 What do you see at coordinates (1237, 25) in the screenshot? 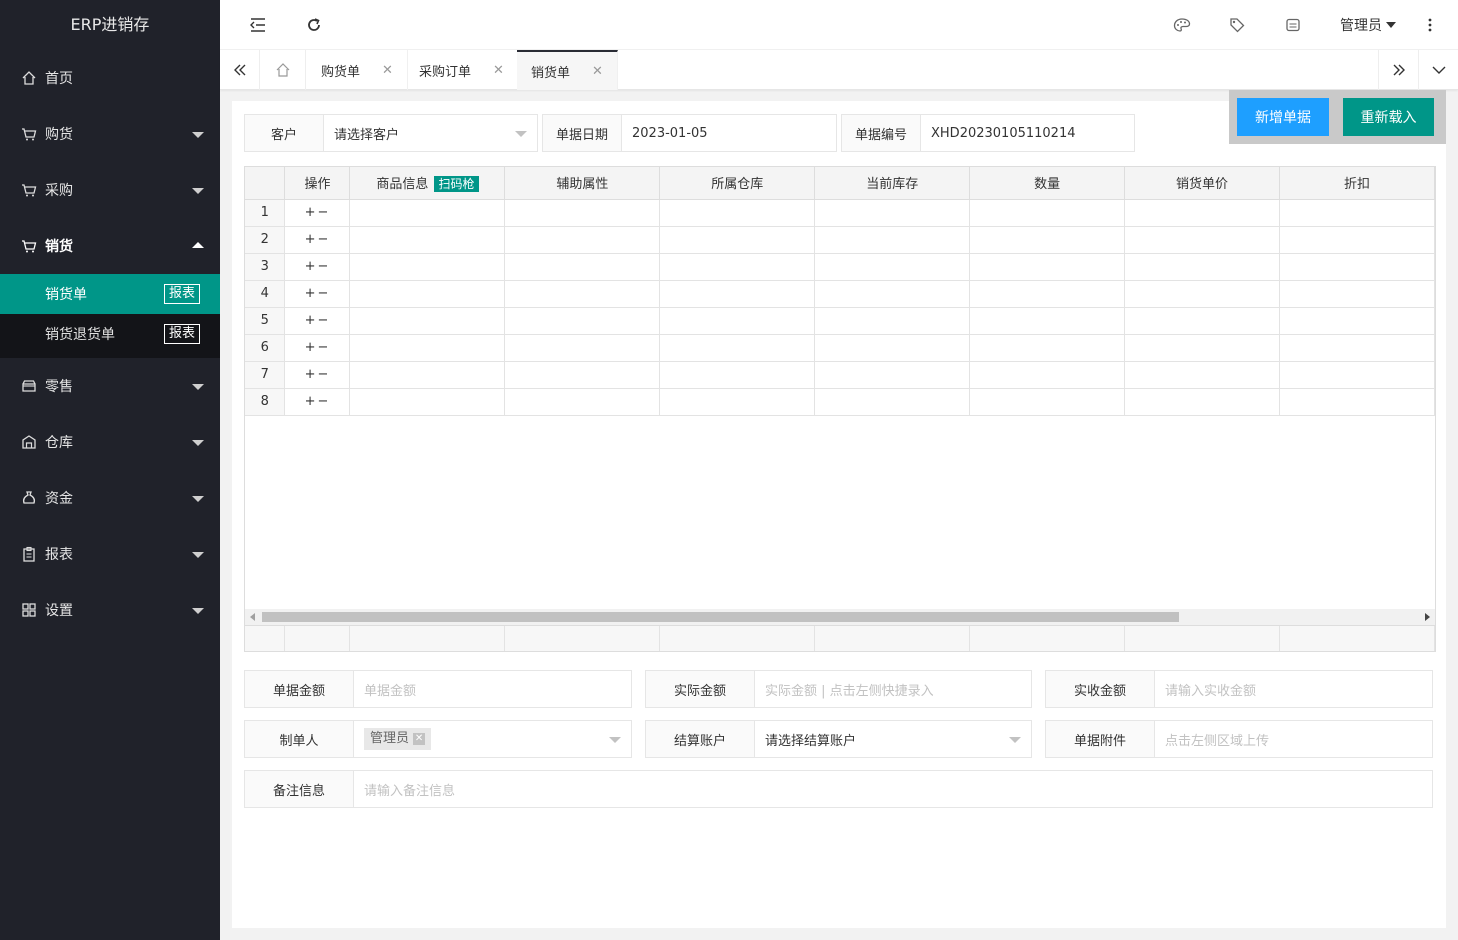
I see `tag-icon` at bounding box center [1237, 25].